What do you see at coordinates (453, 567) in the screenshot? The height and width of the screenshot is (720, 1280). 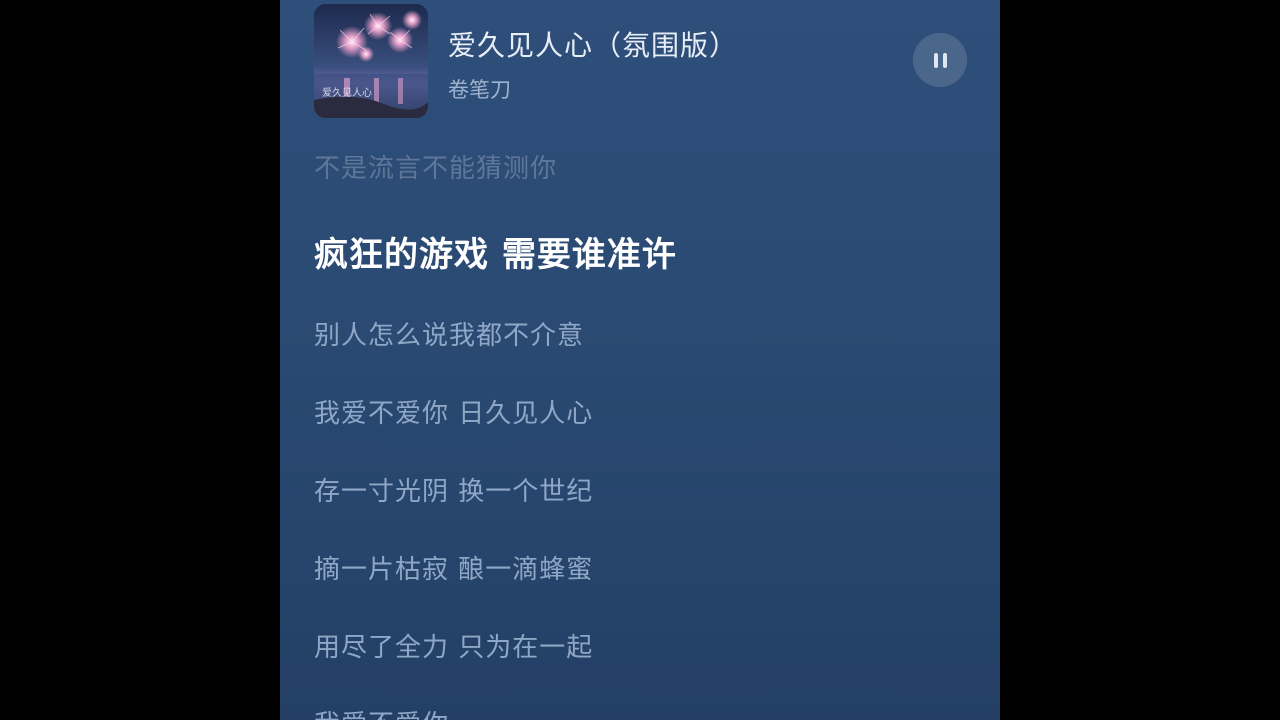 I see `lyric-line: 摘一片枯寂 酿一滴蜂蜜` at bounding box center [453, 567].